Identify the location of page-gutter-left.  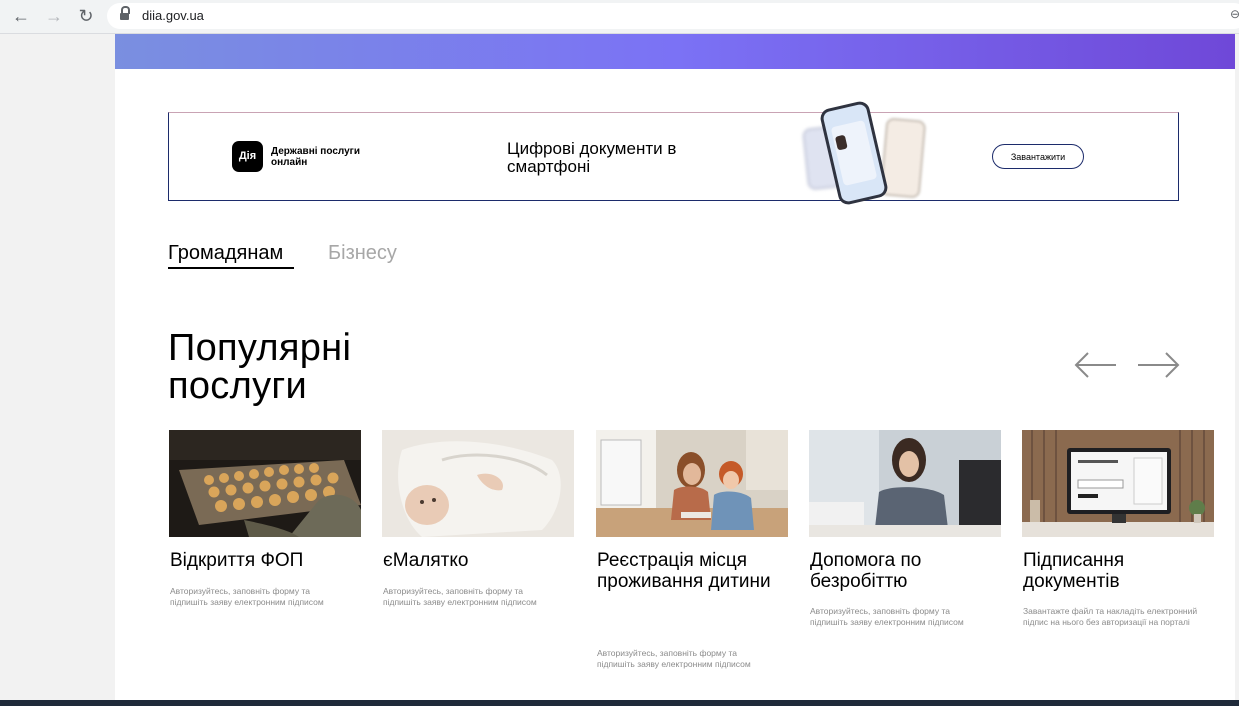
(57, 370).